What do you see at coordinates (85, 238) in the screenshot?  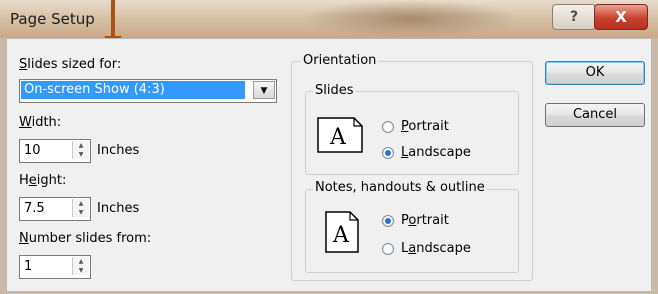 I see `number-slides-from-label: Number slides from:` at bounding box center [85, 238].